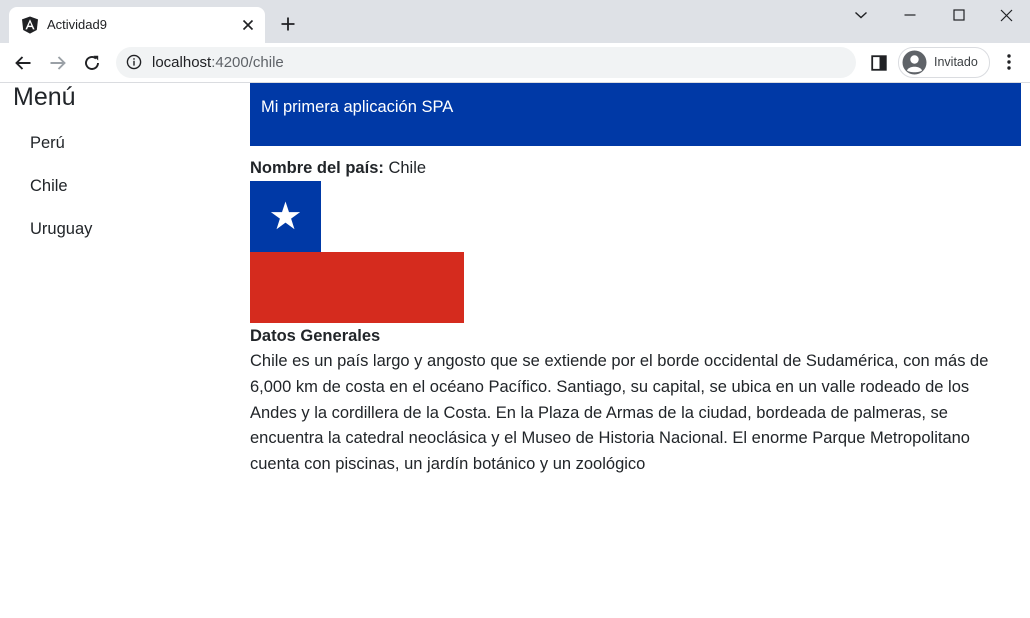 Image resolution: width=1030 pixels, height=618 pixels. I want to click on app-title: Mi primera aplicación SPA, so click(357, 107).